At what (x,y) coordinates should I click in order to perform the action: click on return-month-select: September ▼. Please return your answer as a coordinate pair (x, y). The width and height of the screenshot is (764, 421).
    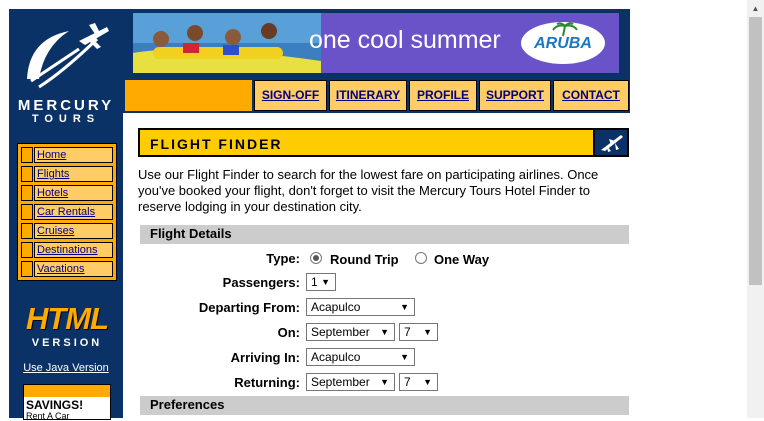
    Looking at the image, I should click on (350, 382).